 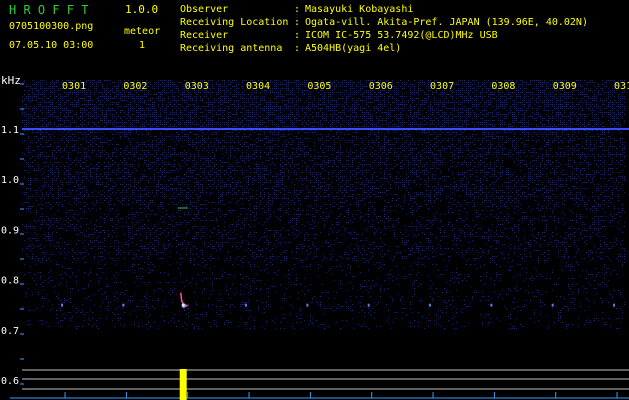 What do you see at coordinates (10, 230) in the screenshot?
I see `y-tick-label: 0.9` at bounding box center [10, 230].